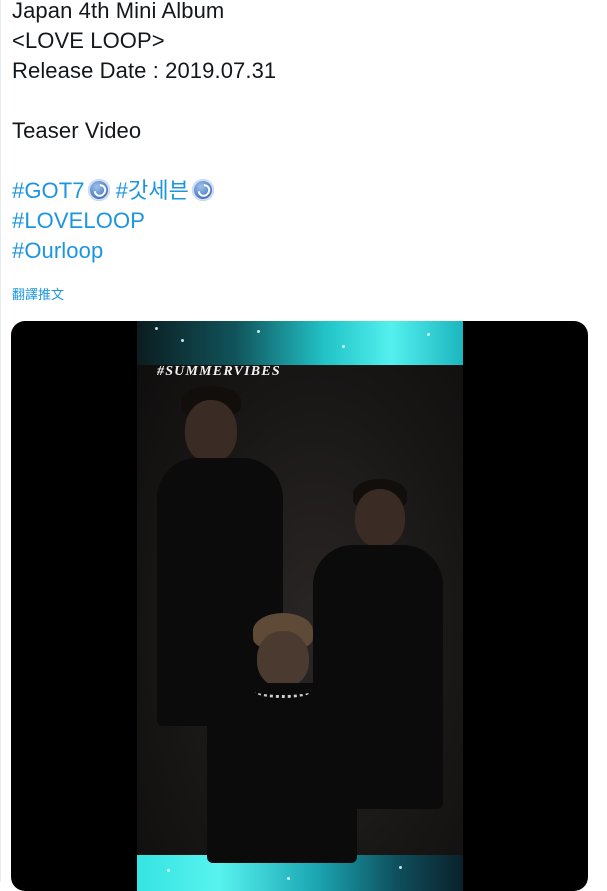 This screenshot has width=607, height=891. I want to click on tweet-line-title: Japan 4th Mini Album, so click(118, 11).